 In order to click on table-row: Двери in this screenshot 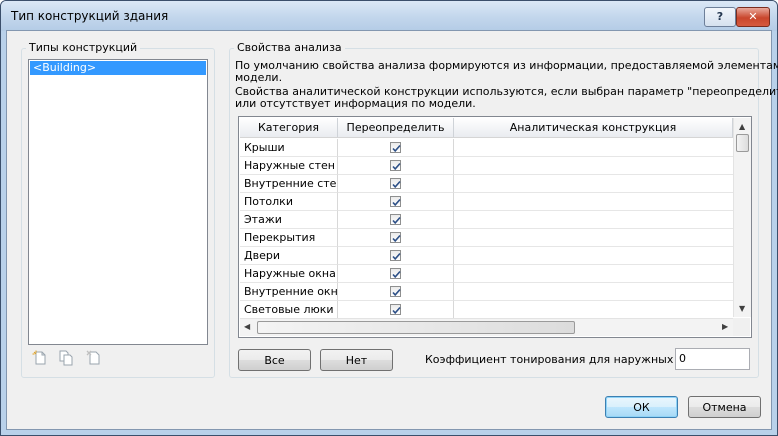, I will do `click(486, 256)`.